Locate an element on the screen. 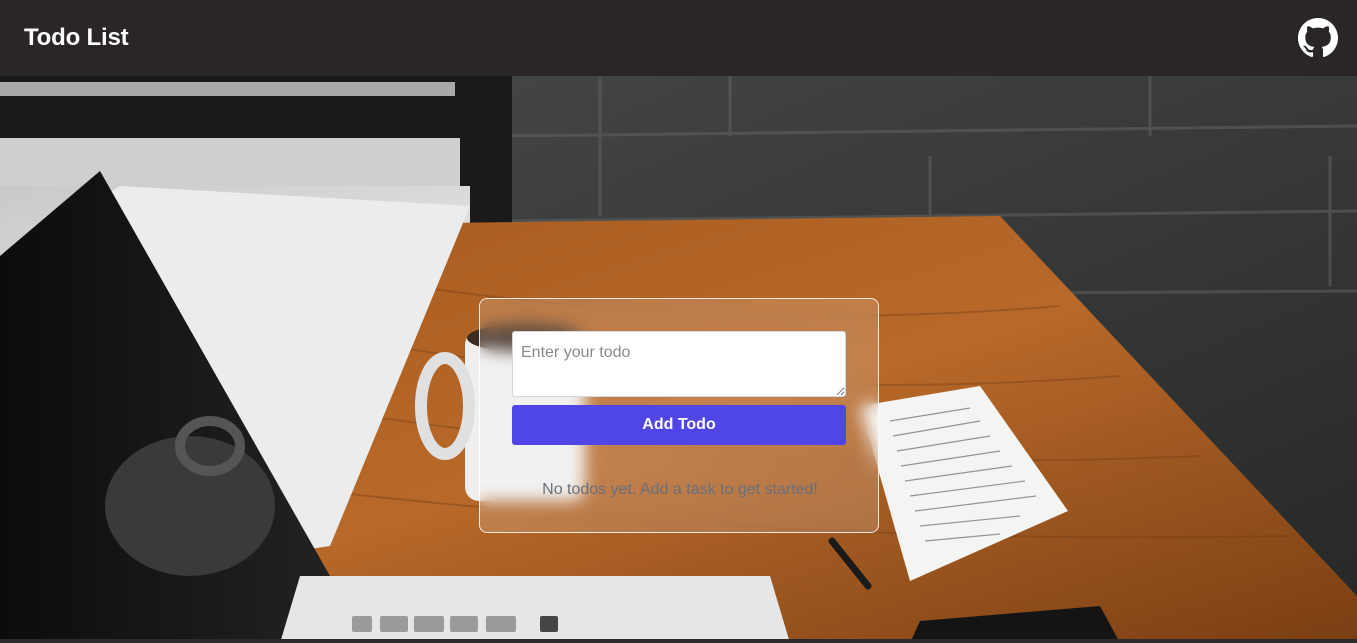 This screenshot has width=1357, height=643. empty-state-message: No todos yet. Add a task to get started! is located at coordinates (680, 489).